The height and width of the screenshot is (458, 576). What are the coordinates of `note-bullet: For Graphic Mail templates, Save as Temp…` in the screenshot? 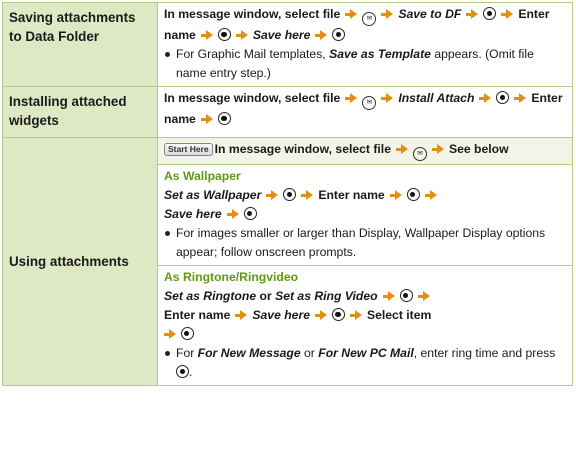 It's located at (365, 64).